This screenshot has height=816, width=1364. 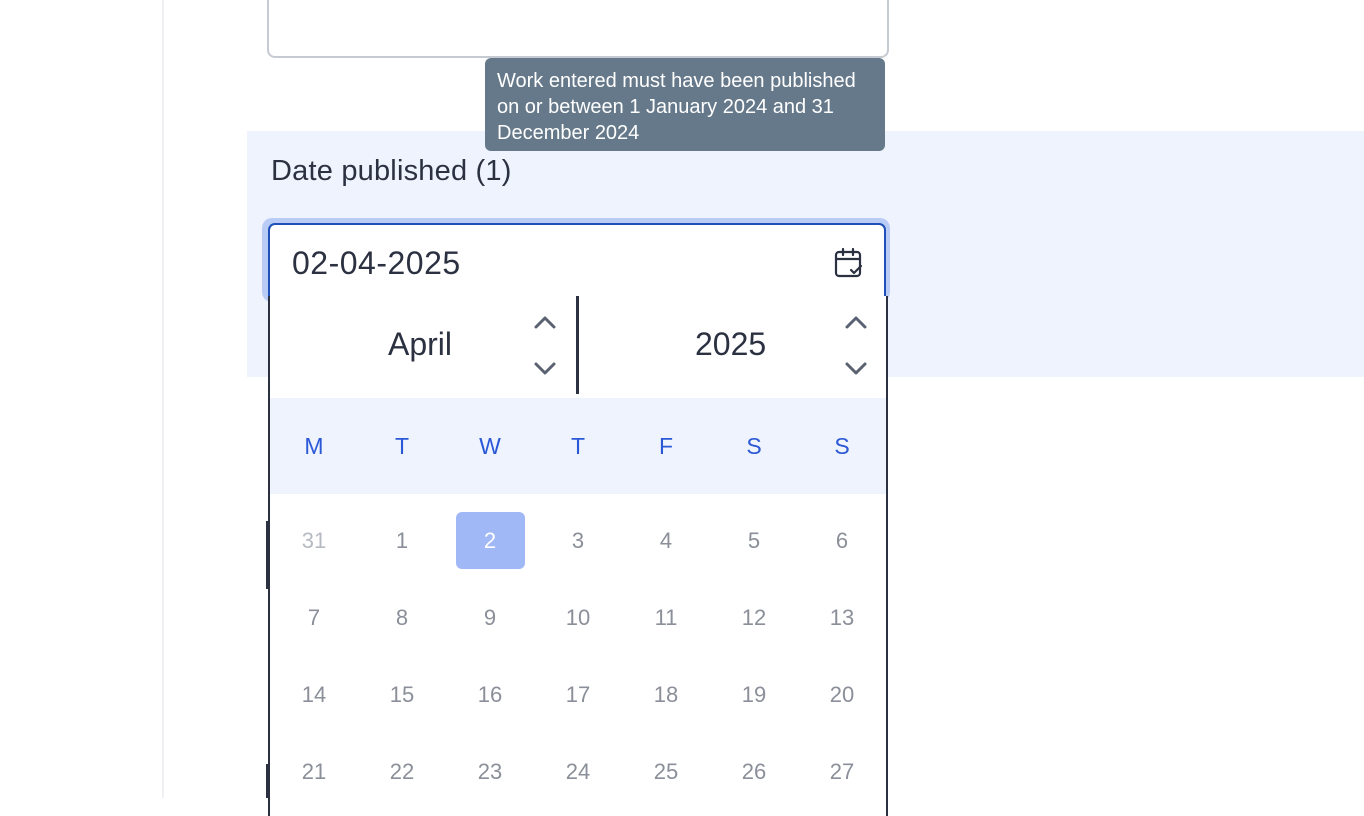 I want to click on calendar-day: 26, so click(x=754, y=771).